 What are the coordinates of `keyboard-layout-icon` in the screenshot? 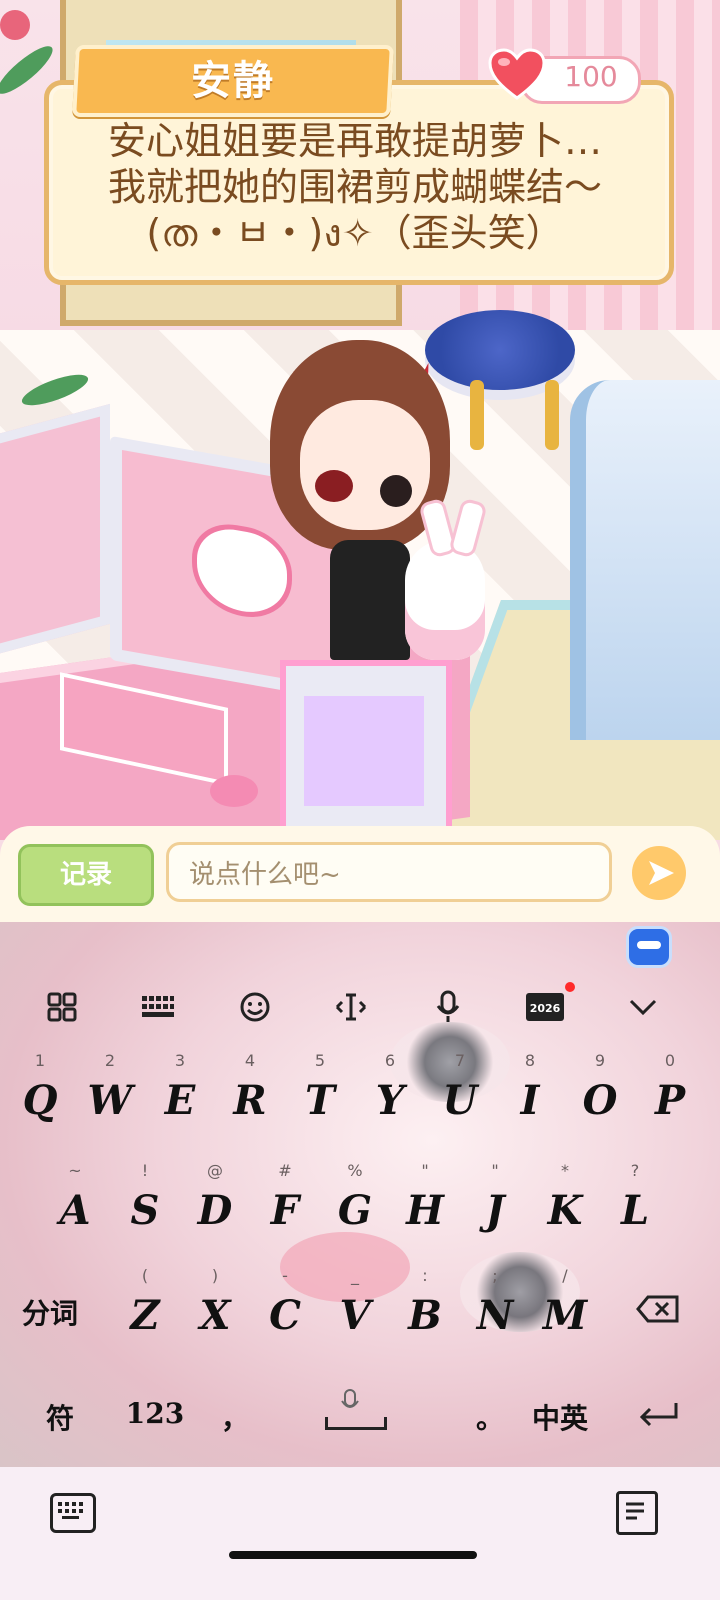 It's located at (158, 1007).